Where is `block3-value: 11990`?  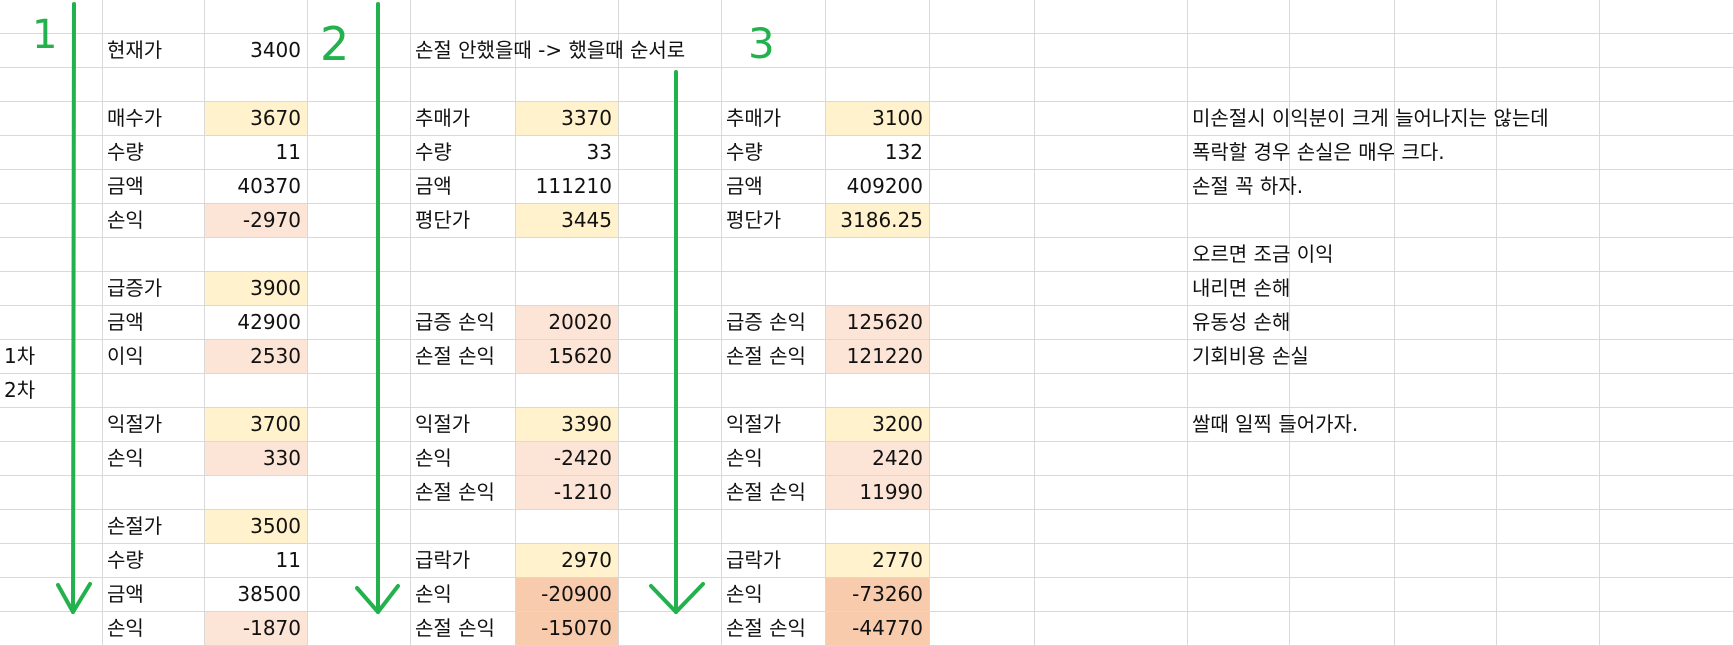
block3-value: 11990 is located at coordinates (878, 493).